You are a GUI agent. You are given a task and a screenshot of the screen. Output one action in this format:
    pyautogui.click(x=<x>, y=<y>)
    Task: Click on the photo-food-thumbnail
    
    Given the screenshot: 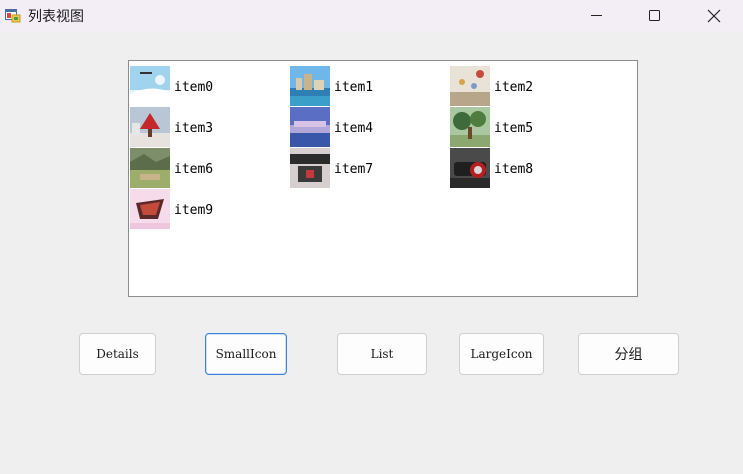 What is the action you would take?
    pyautogui.click(x=150, y=209)
    